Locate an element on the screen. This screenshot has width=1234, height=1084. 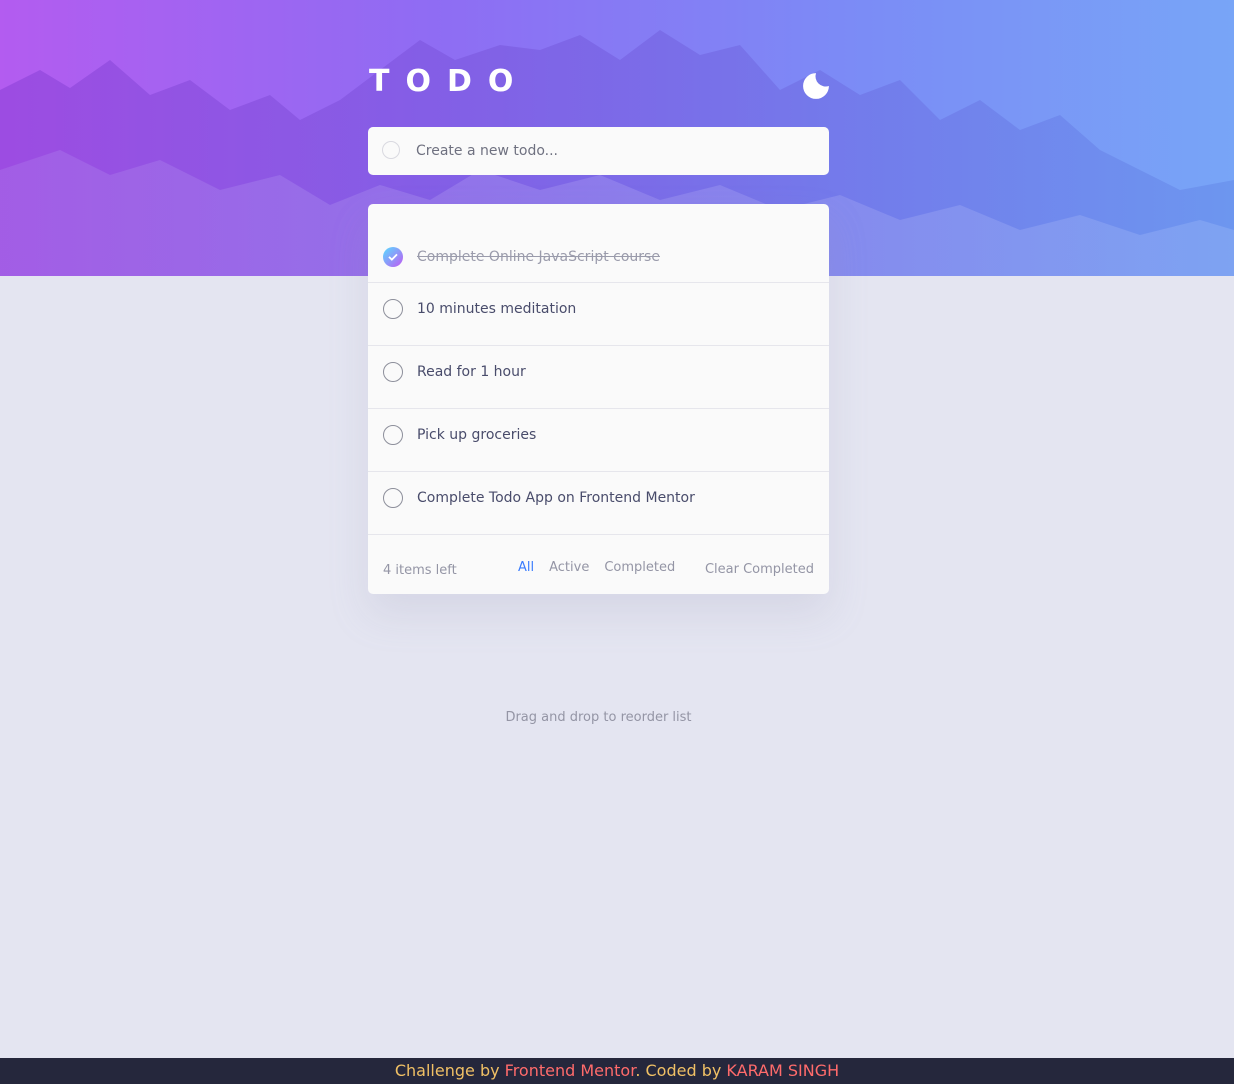
author-link: KARAM SINGH is located at coordinates (782, 1070).